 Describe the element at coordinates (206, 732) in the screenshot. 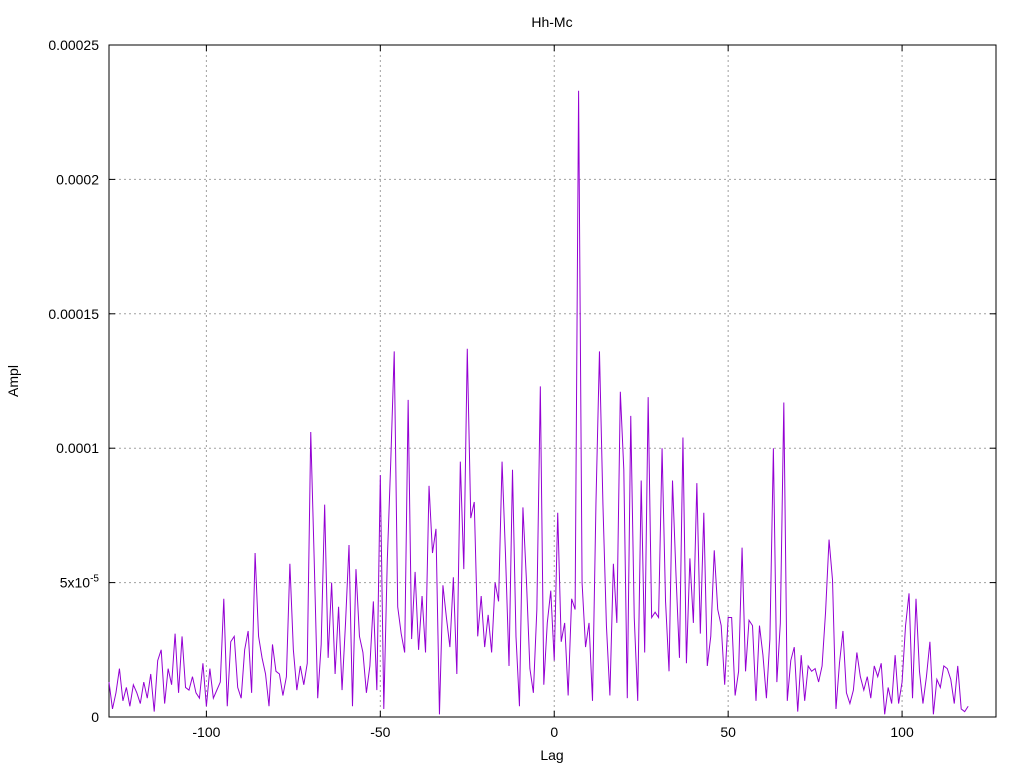

I see `x-tick-label: -100` at that location.